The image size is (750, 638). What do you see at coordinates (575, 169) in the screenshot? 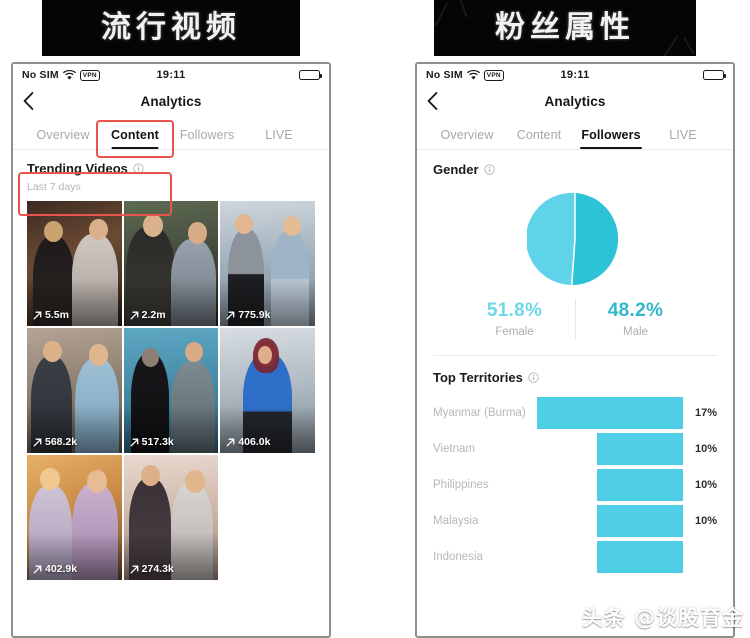
I see `gender-title-row: Gender` at bounding box center [575, 169].